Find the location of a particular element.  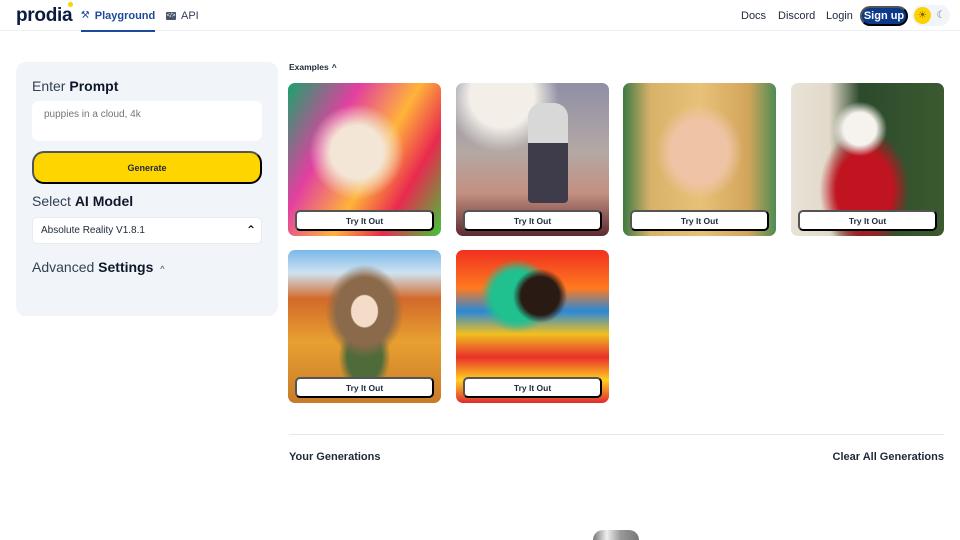

model-selected-value: Absolute Reality V1.8.1 is located at coordinates (93, 230).